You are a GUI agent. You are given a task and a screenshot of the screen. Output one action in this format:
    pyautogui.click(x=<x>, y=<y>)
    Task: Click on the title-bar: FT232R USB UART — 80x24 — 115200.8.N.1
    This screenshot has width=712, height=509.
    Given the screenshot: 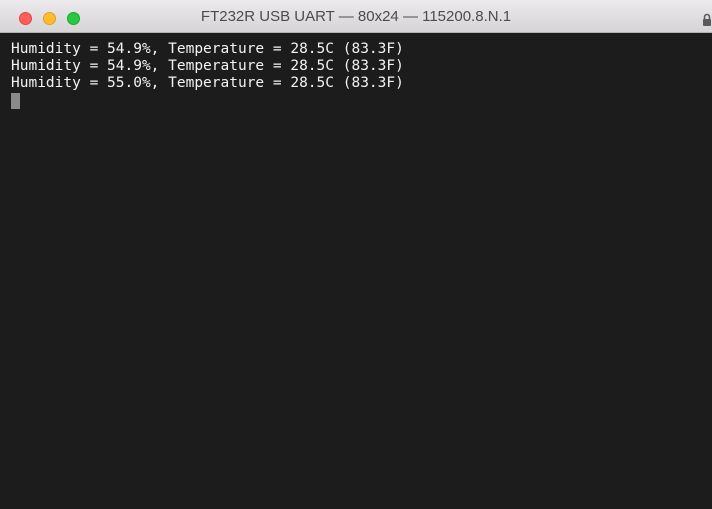 What is the action you would take?
    pyautogui.click(x=356, y=16)
    